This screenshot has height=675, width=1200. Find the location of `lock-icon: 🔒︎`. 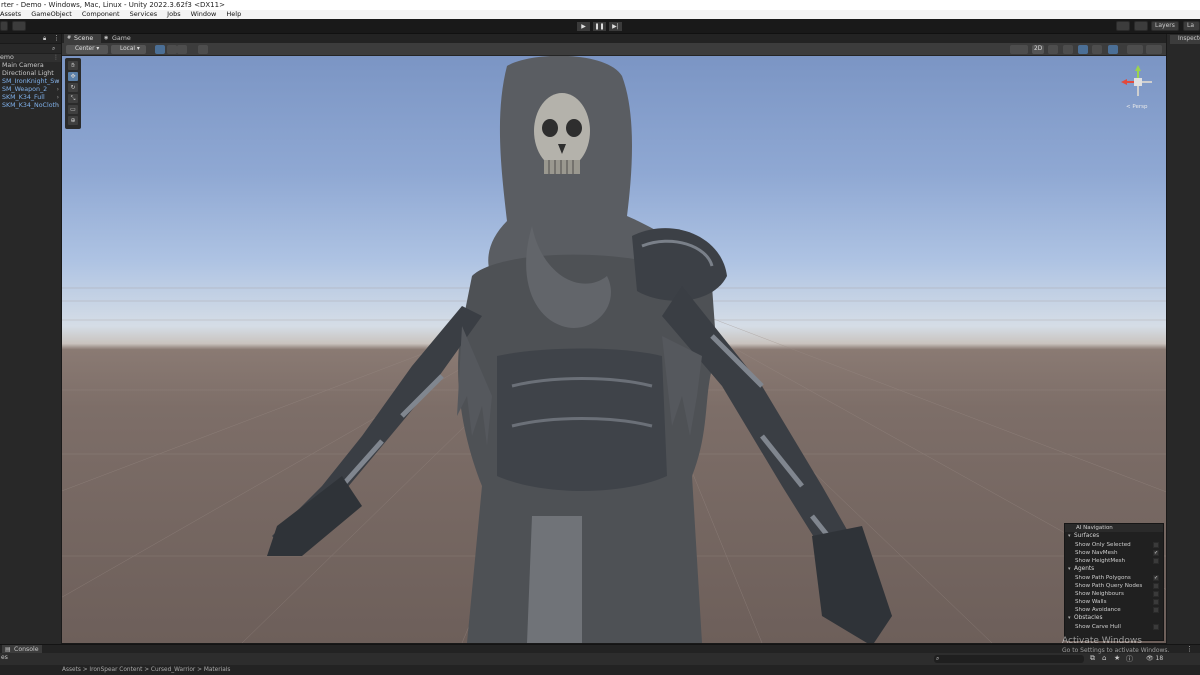

lock-icon: 🔒︎ is located at coordinates (44, 39).